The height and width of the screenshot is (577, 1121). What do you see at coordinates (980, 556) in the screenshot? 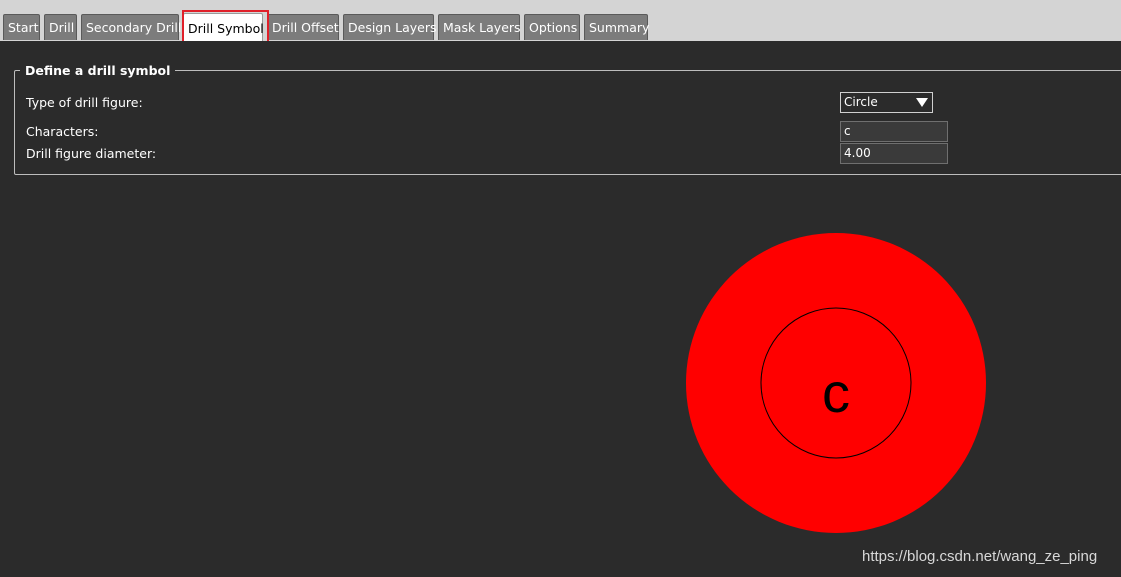
I see `watermark-text: https://blog.csdn.net/wang_ze_ping` at bounding box center [980, 556].